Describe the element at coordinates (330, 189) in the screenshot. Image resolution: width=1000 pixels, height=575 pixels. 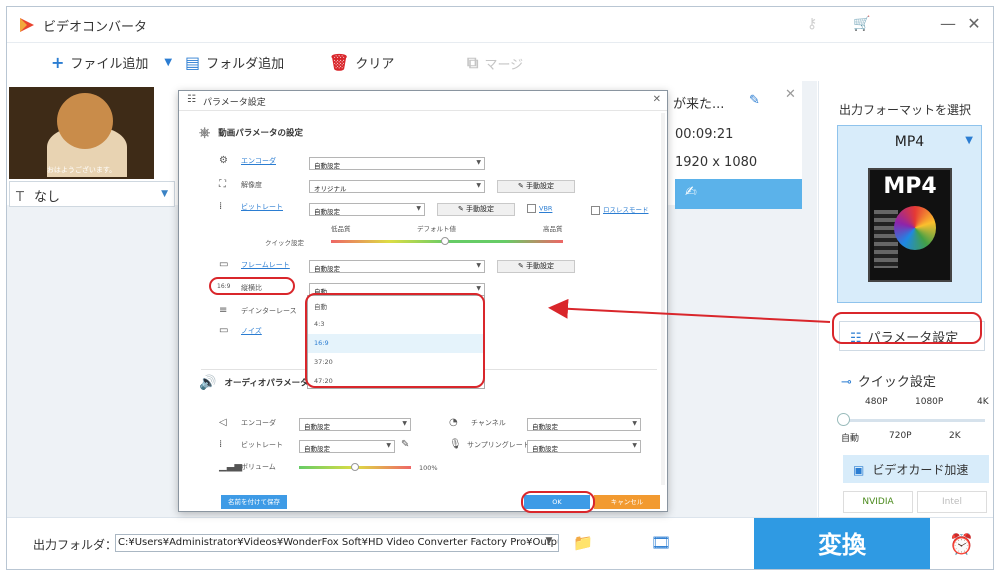
I see `resolution-value: オリジナル` at that location.